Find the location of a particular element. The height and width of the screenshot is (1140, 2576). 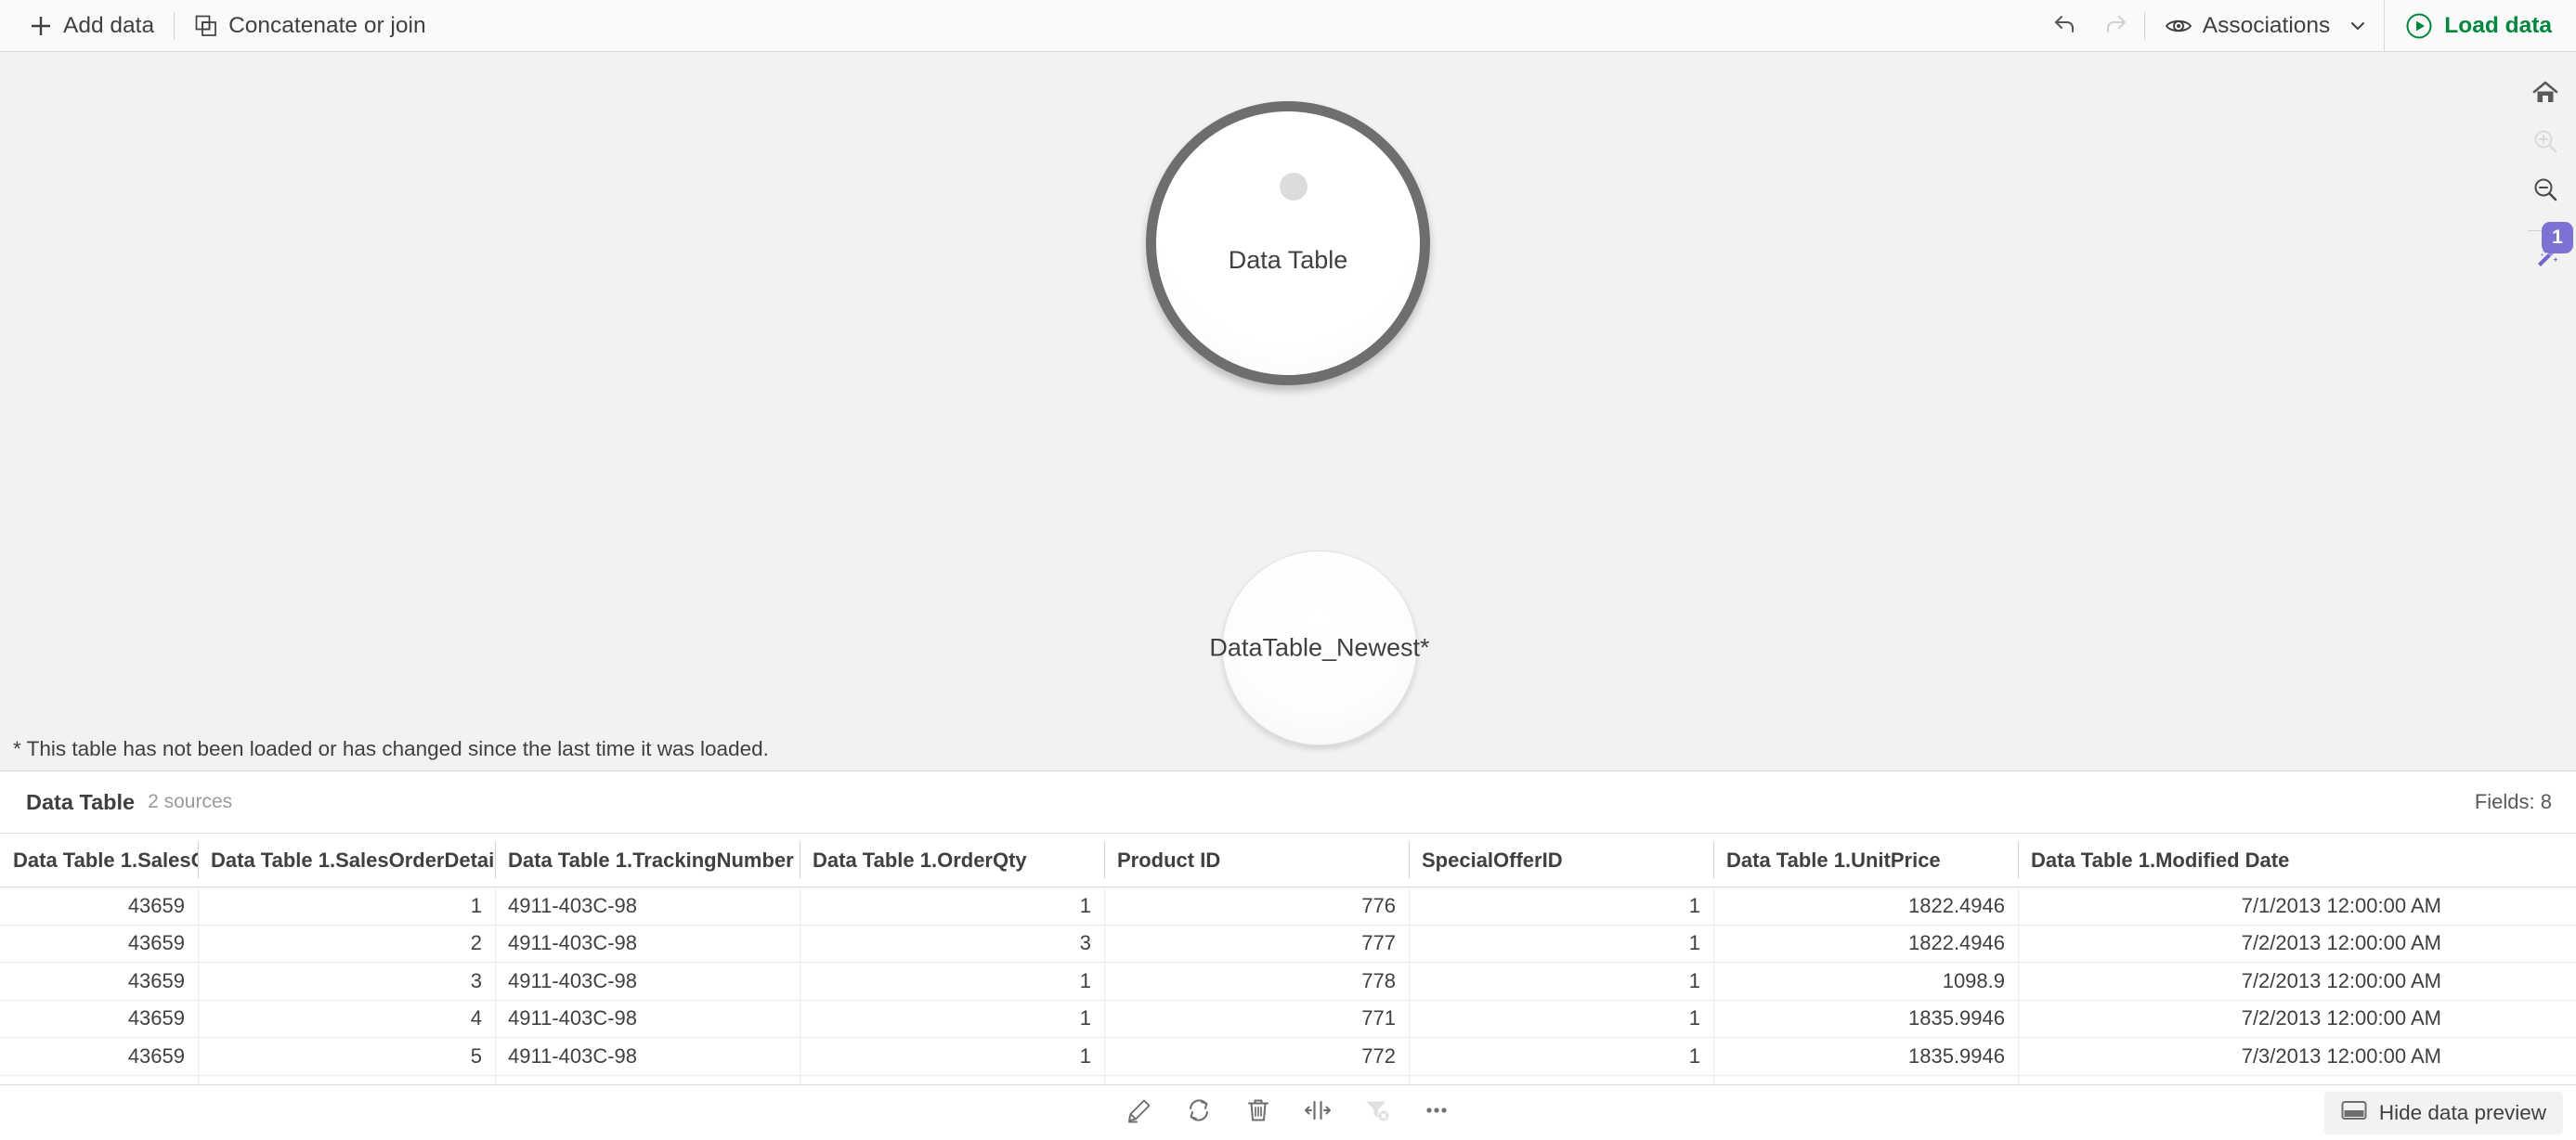

add-data-button: Add data is located at coordinates (91, 25).